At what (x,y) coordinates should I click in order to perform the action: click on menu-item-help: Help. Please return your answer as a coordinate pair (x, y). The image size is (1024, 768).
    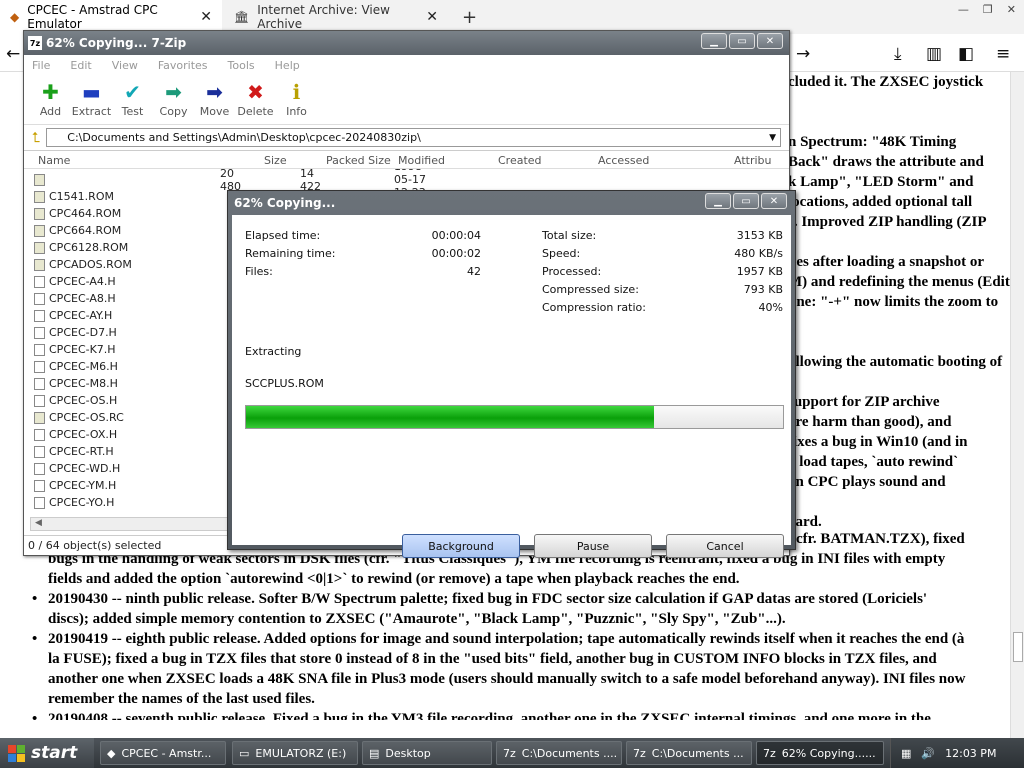
    Looking at the image, I should click on (287, 65).